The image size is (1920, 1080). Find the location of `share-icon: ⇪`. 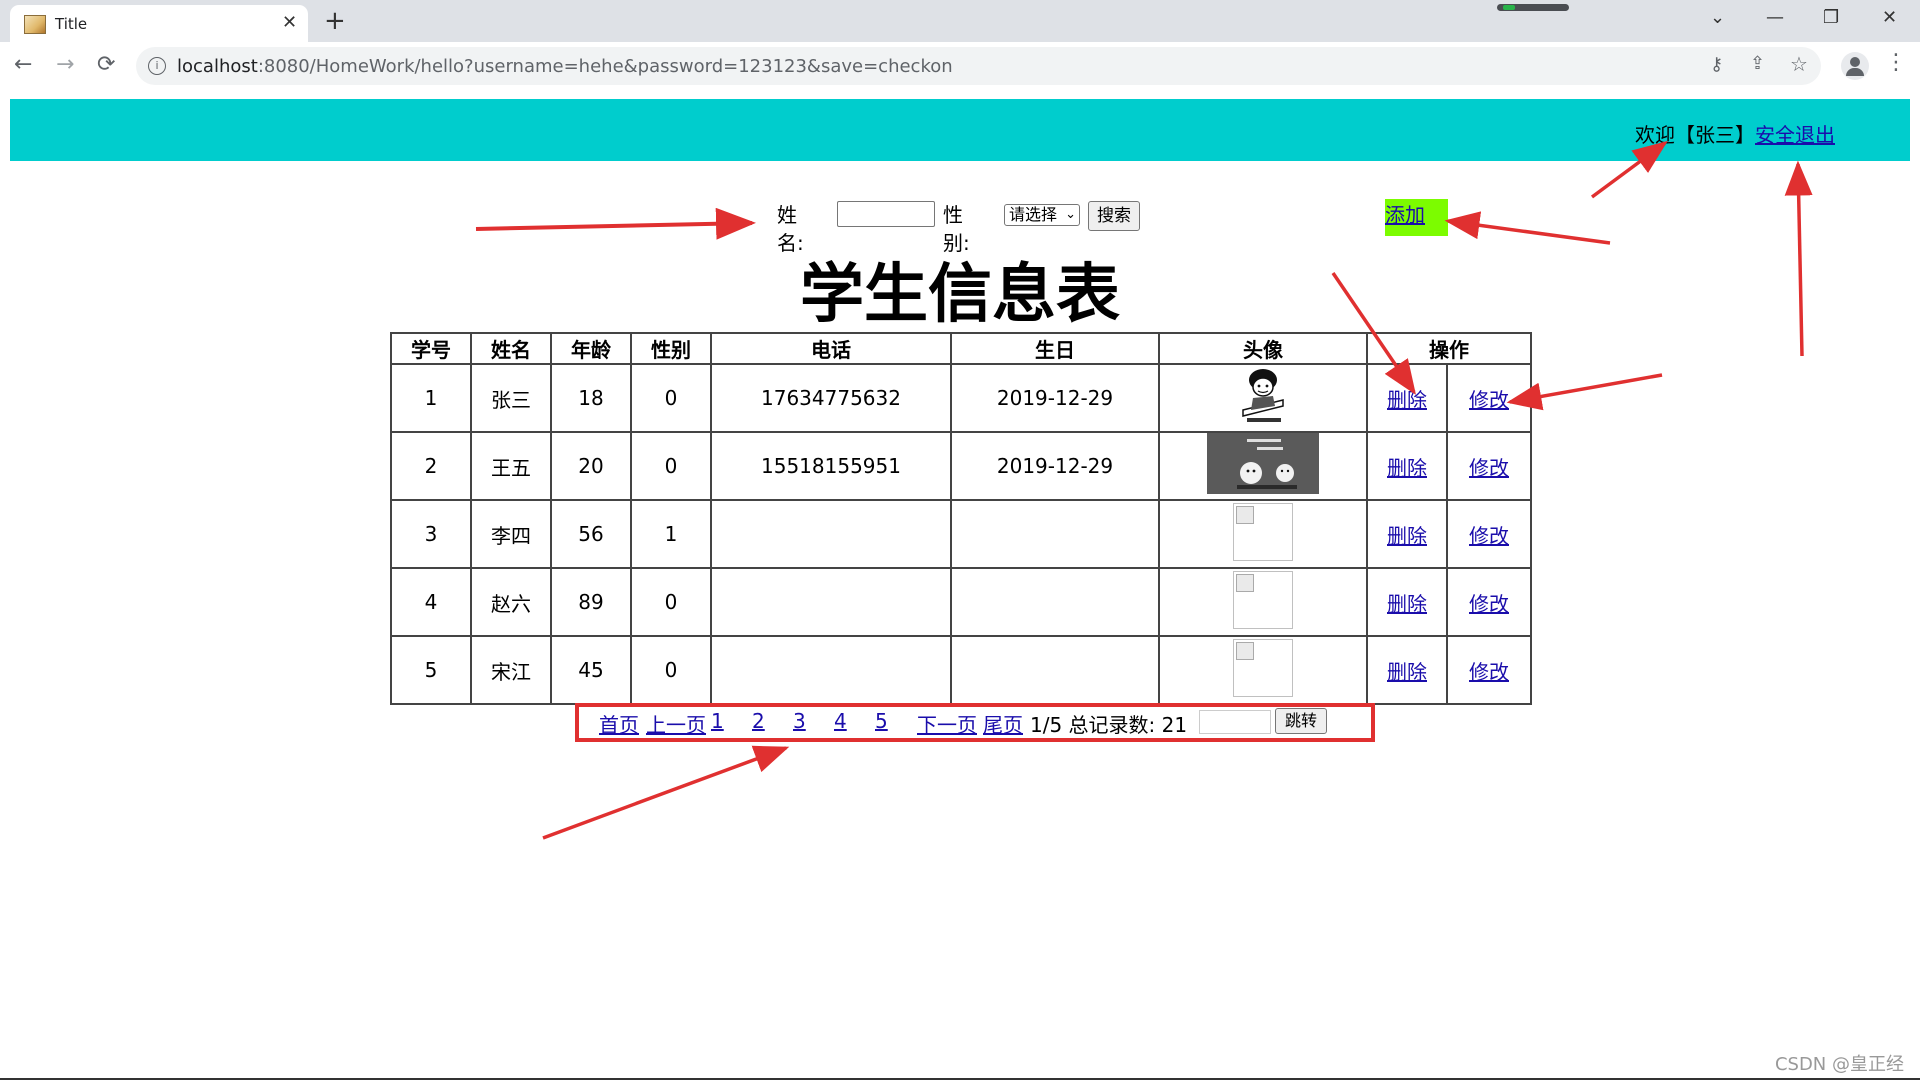

share-icon: ⇪ is located at coordinates (1757, 63).